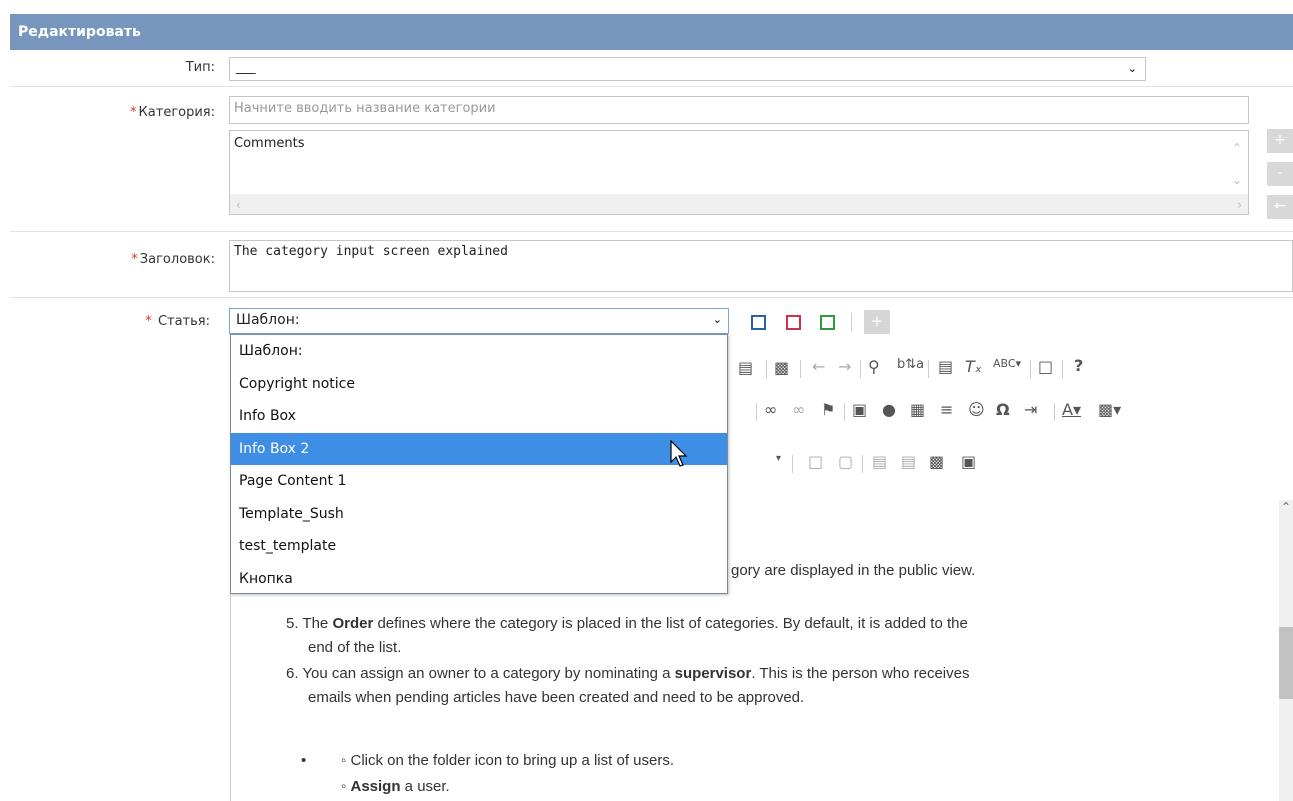 The width and height of the screenshot is (1293, 801). I want to click on template-red-icon, so click(793, 322).